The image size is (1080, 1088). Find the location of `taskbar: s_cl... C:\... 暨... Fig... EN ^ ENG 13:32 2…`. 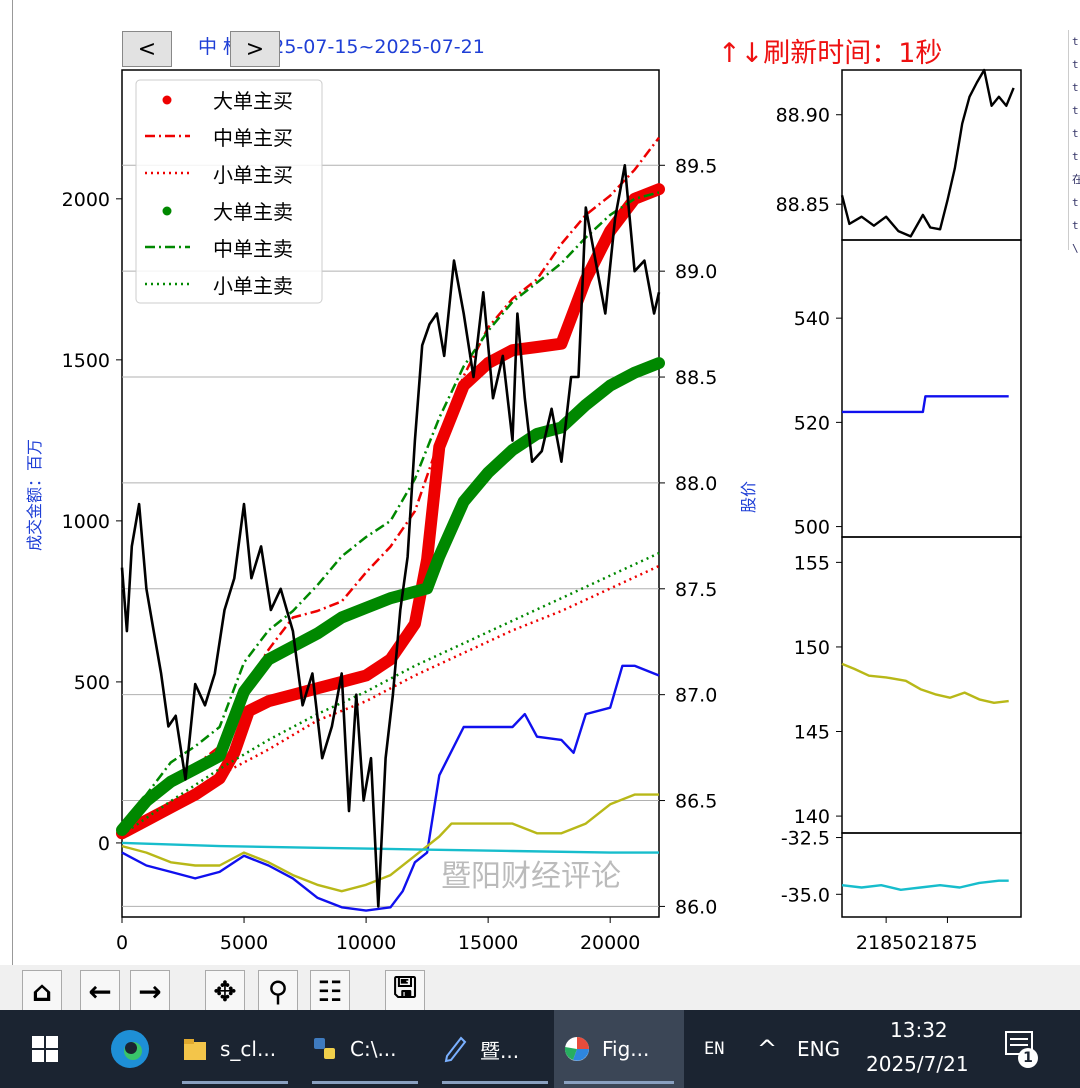

taskbar: s_cl... C:\... 暨... Fig... EN ^ ENG 13:32 2… is located at coordinates (540, 1049).